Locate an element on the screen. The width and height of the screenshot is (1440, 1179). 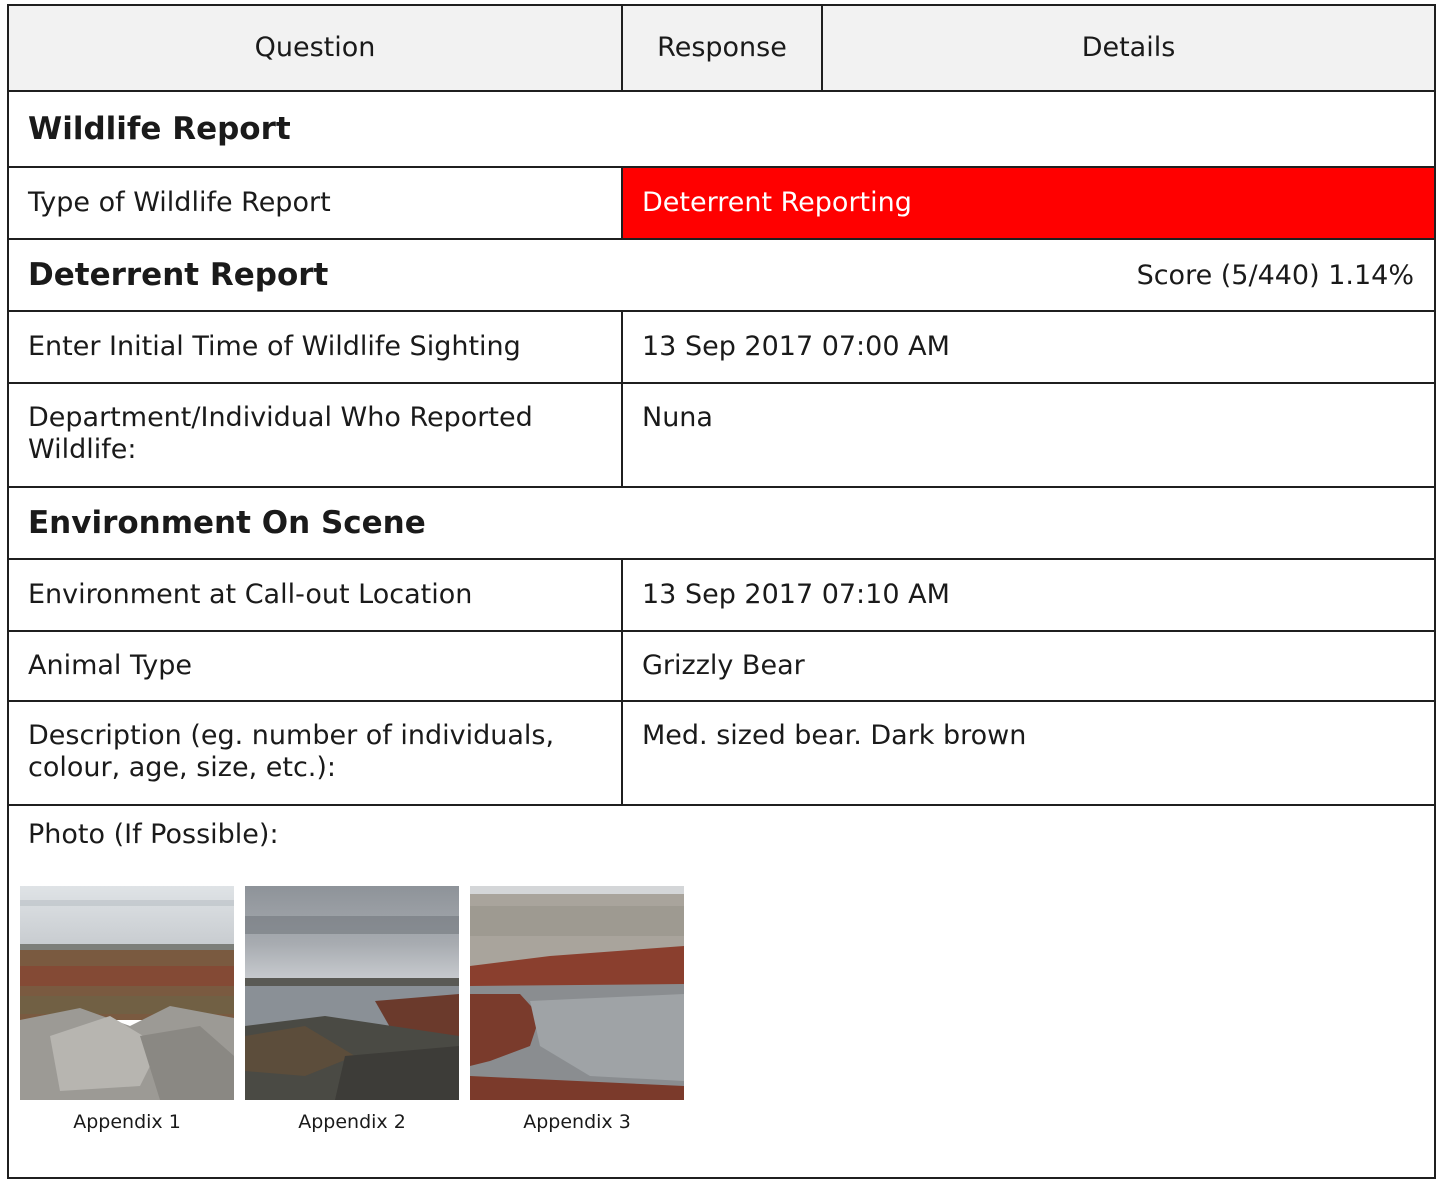
response-initial-time: 13 Sep 2017 07:00 AM is located at coordinates (796, 346).